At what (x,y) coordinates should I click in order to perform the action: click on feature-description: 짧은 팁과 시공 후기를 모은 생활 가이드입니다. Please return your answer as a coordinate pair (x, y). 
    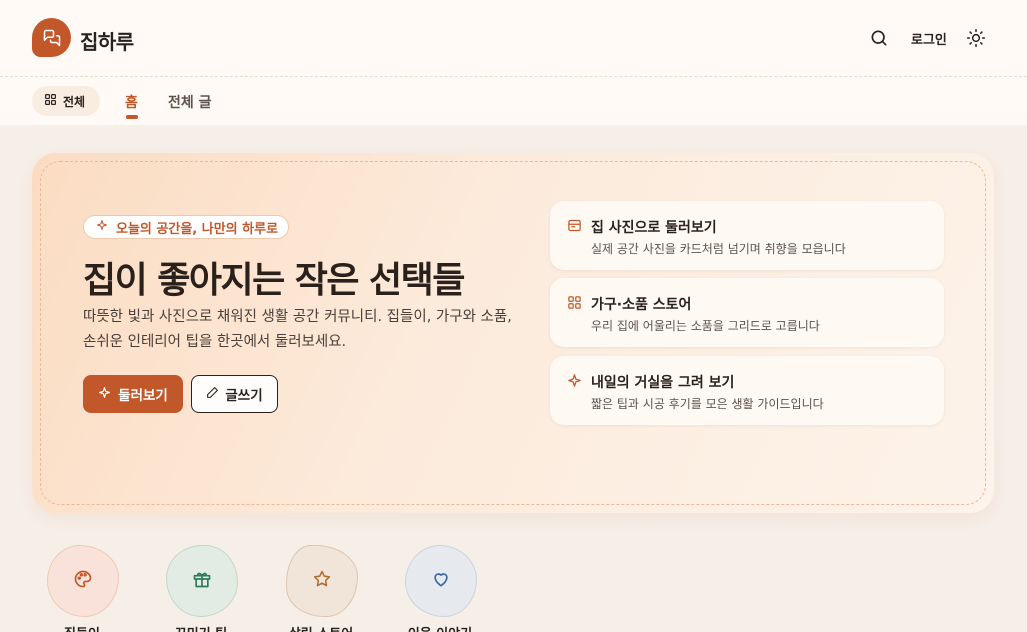
    Looking at the image, I should click on (707, 404).